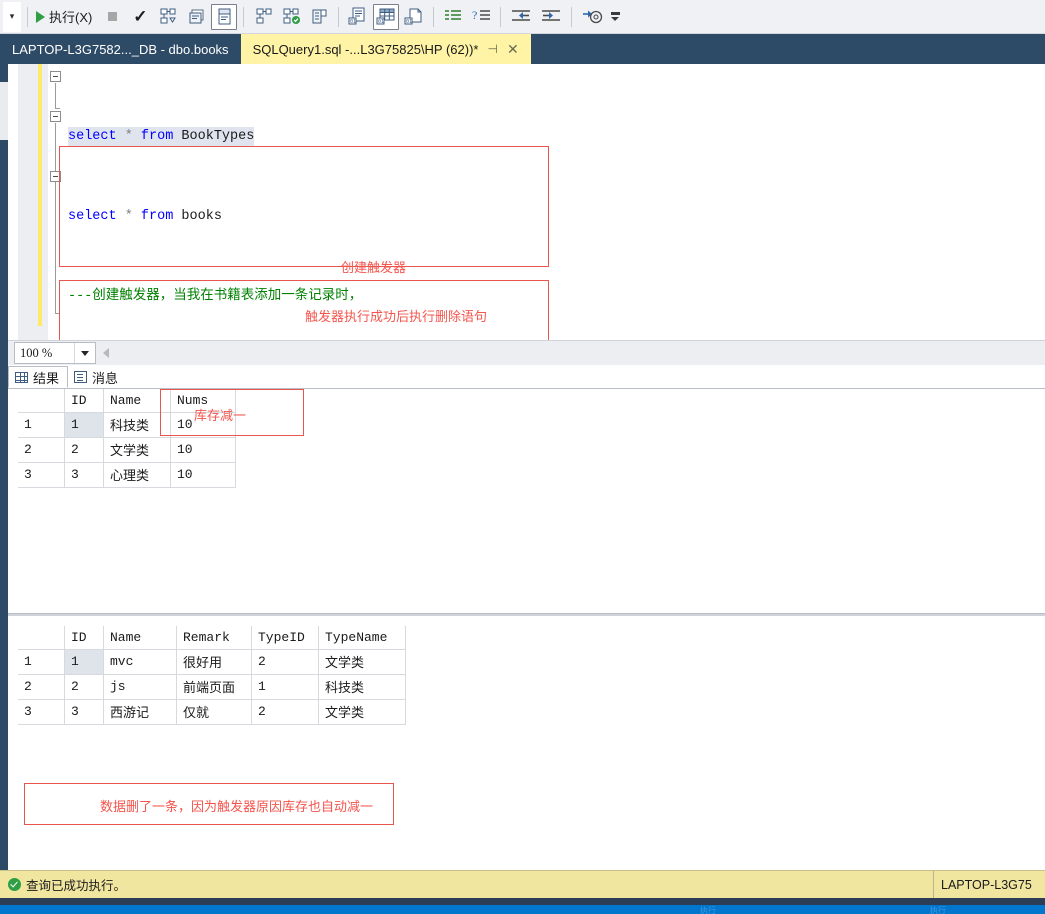 The width and height of the screenshot is (1045, 914). I want to click on results-grid-2: ID Name Remark TypeID TypeName 1 1 mvc 很, so click(212, 675).